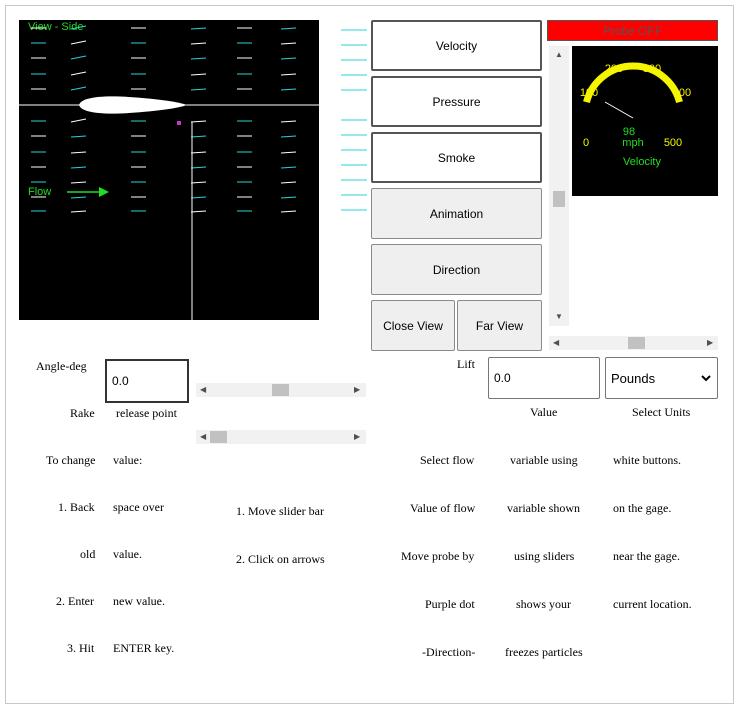 The height and width of the screenshot is (710, 737). I want to click on help-col1: -Direction-, so click(449, 652).